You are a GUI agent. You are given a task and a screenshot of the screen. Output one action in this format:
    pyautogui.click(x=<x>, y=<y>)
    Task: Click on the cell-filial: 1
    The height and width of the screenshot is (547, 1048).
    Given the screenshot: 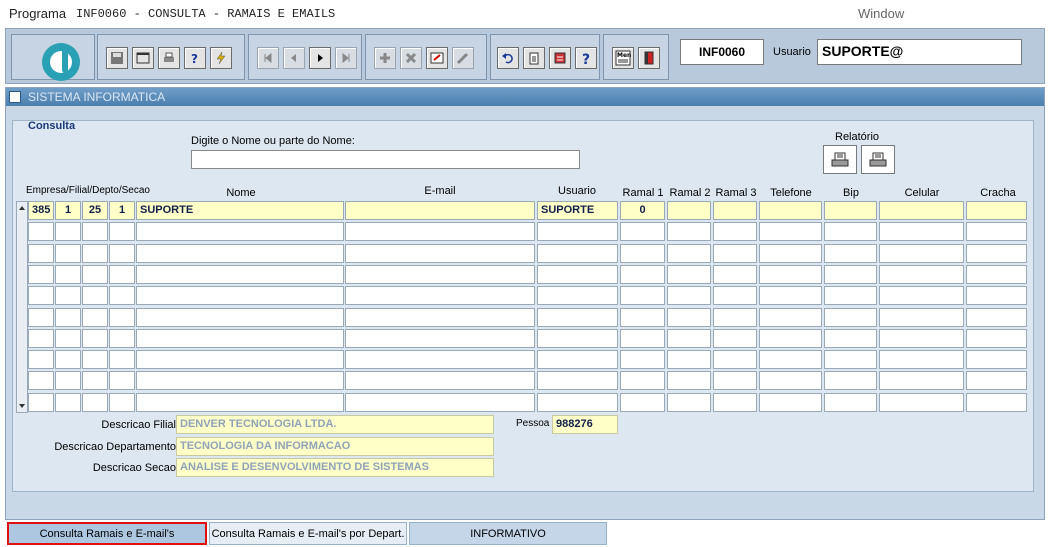 What is the action you would take?
    pyautogui.click(x=68, y=210)
    